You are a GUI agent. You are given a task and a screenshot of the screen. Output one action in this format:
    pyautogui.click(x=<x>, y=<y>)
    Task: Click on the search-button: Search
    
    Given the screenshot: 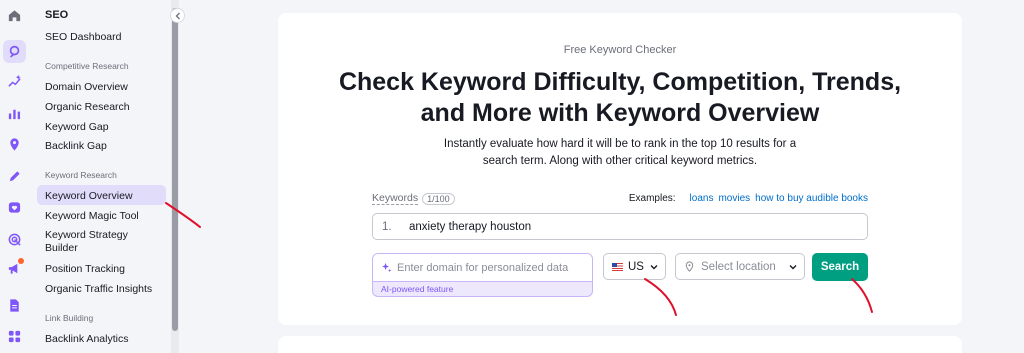 What is the action you would take?
    pyautogui.click(x=840, y=267)
    